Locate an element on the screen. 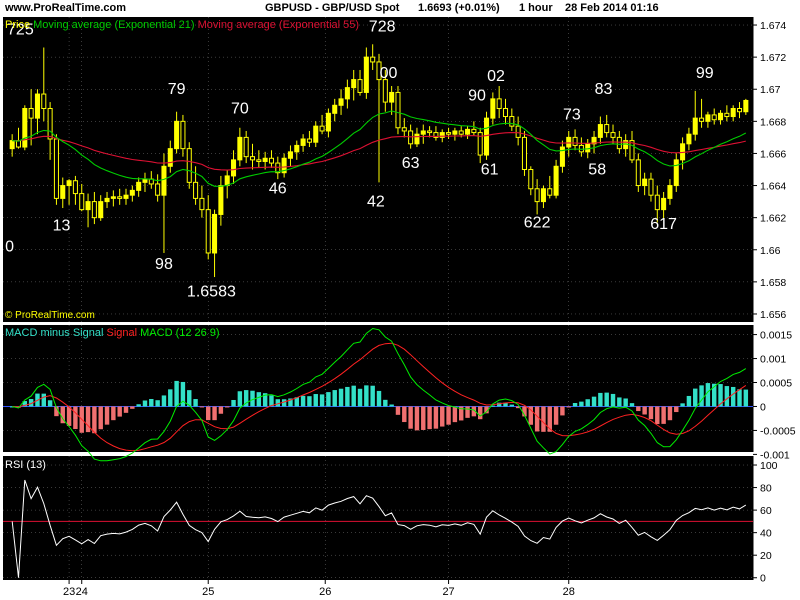 The height and width of the screenshot is (600, 800). price-annotation: 99 is located at coordinates (705, 73).